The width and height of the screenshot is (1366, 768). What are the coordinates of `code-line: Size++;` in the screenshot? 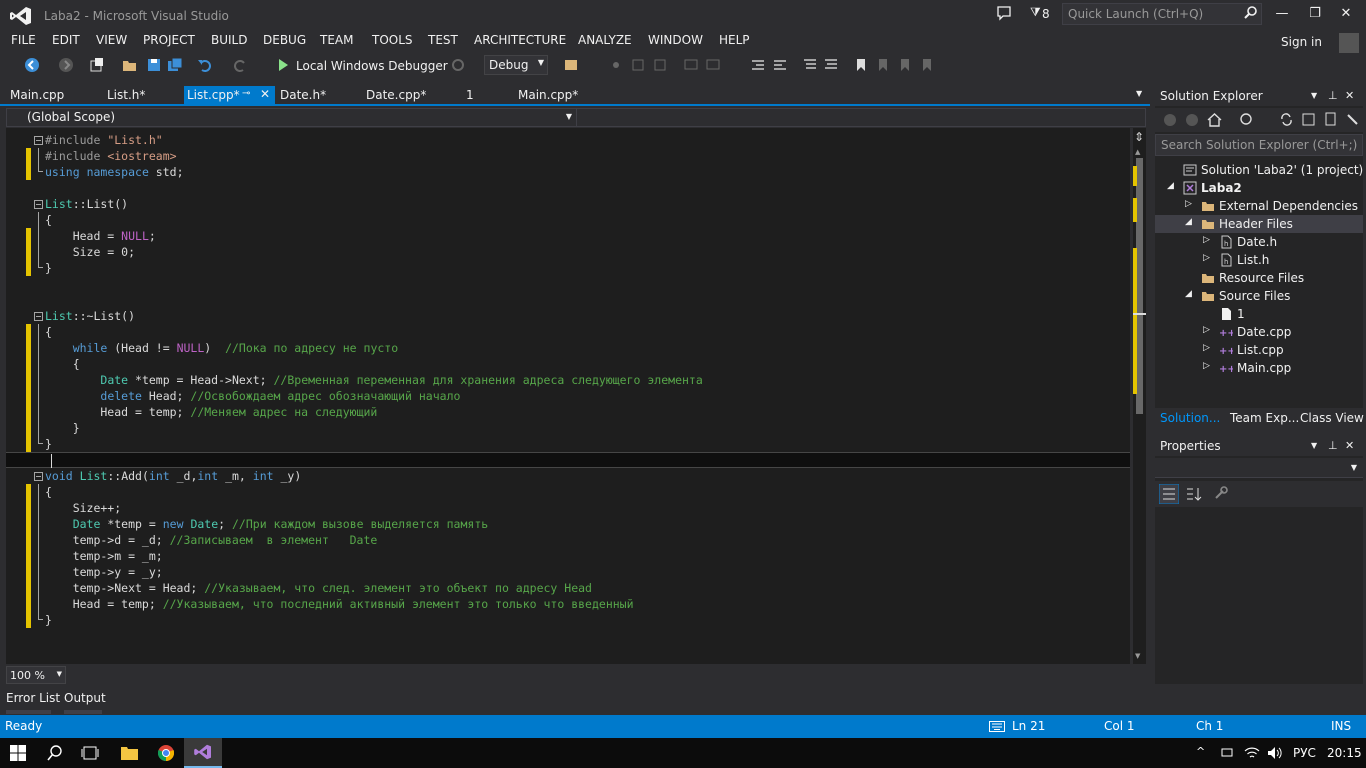 It's located at (568, 508).